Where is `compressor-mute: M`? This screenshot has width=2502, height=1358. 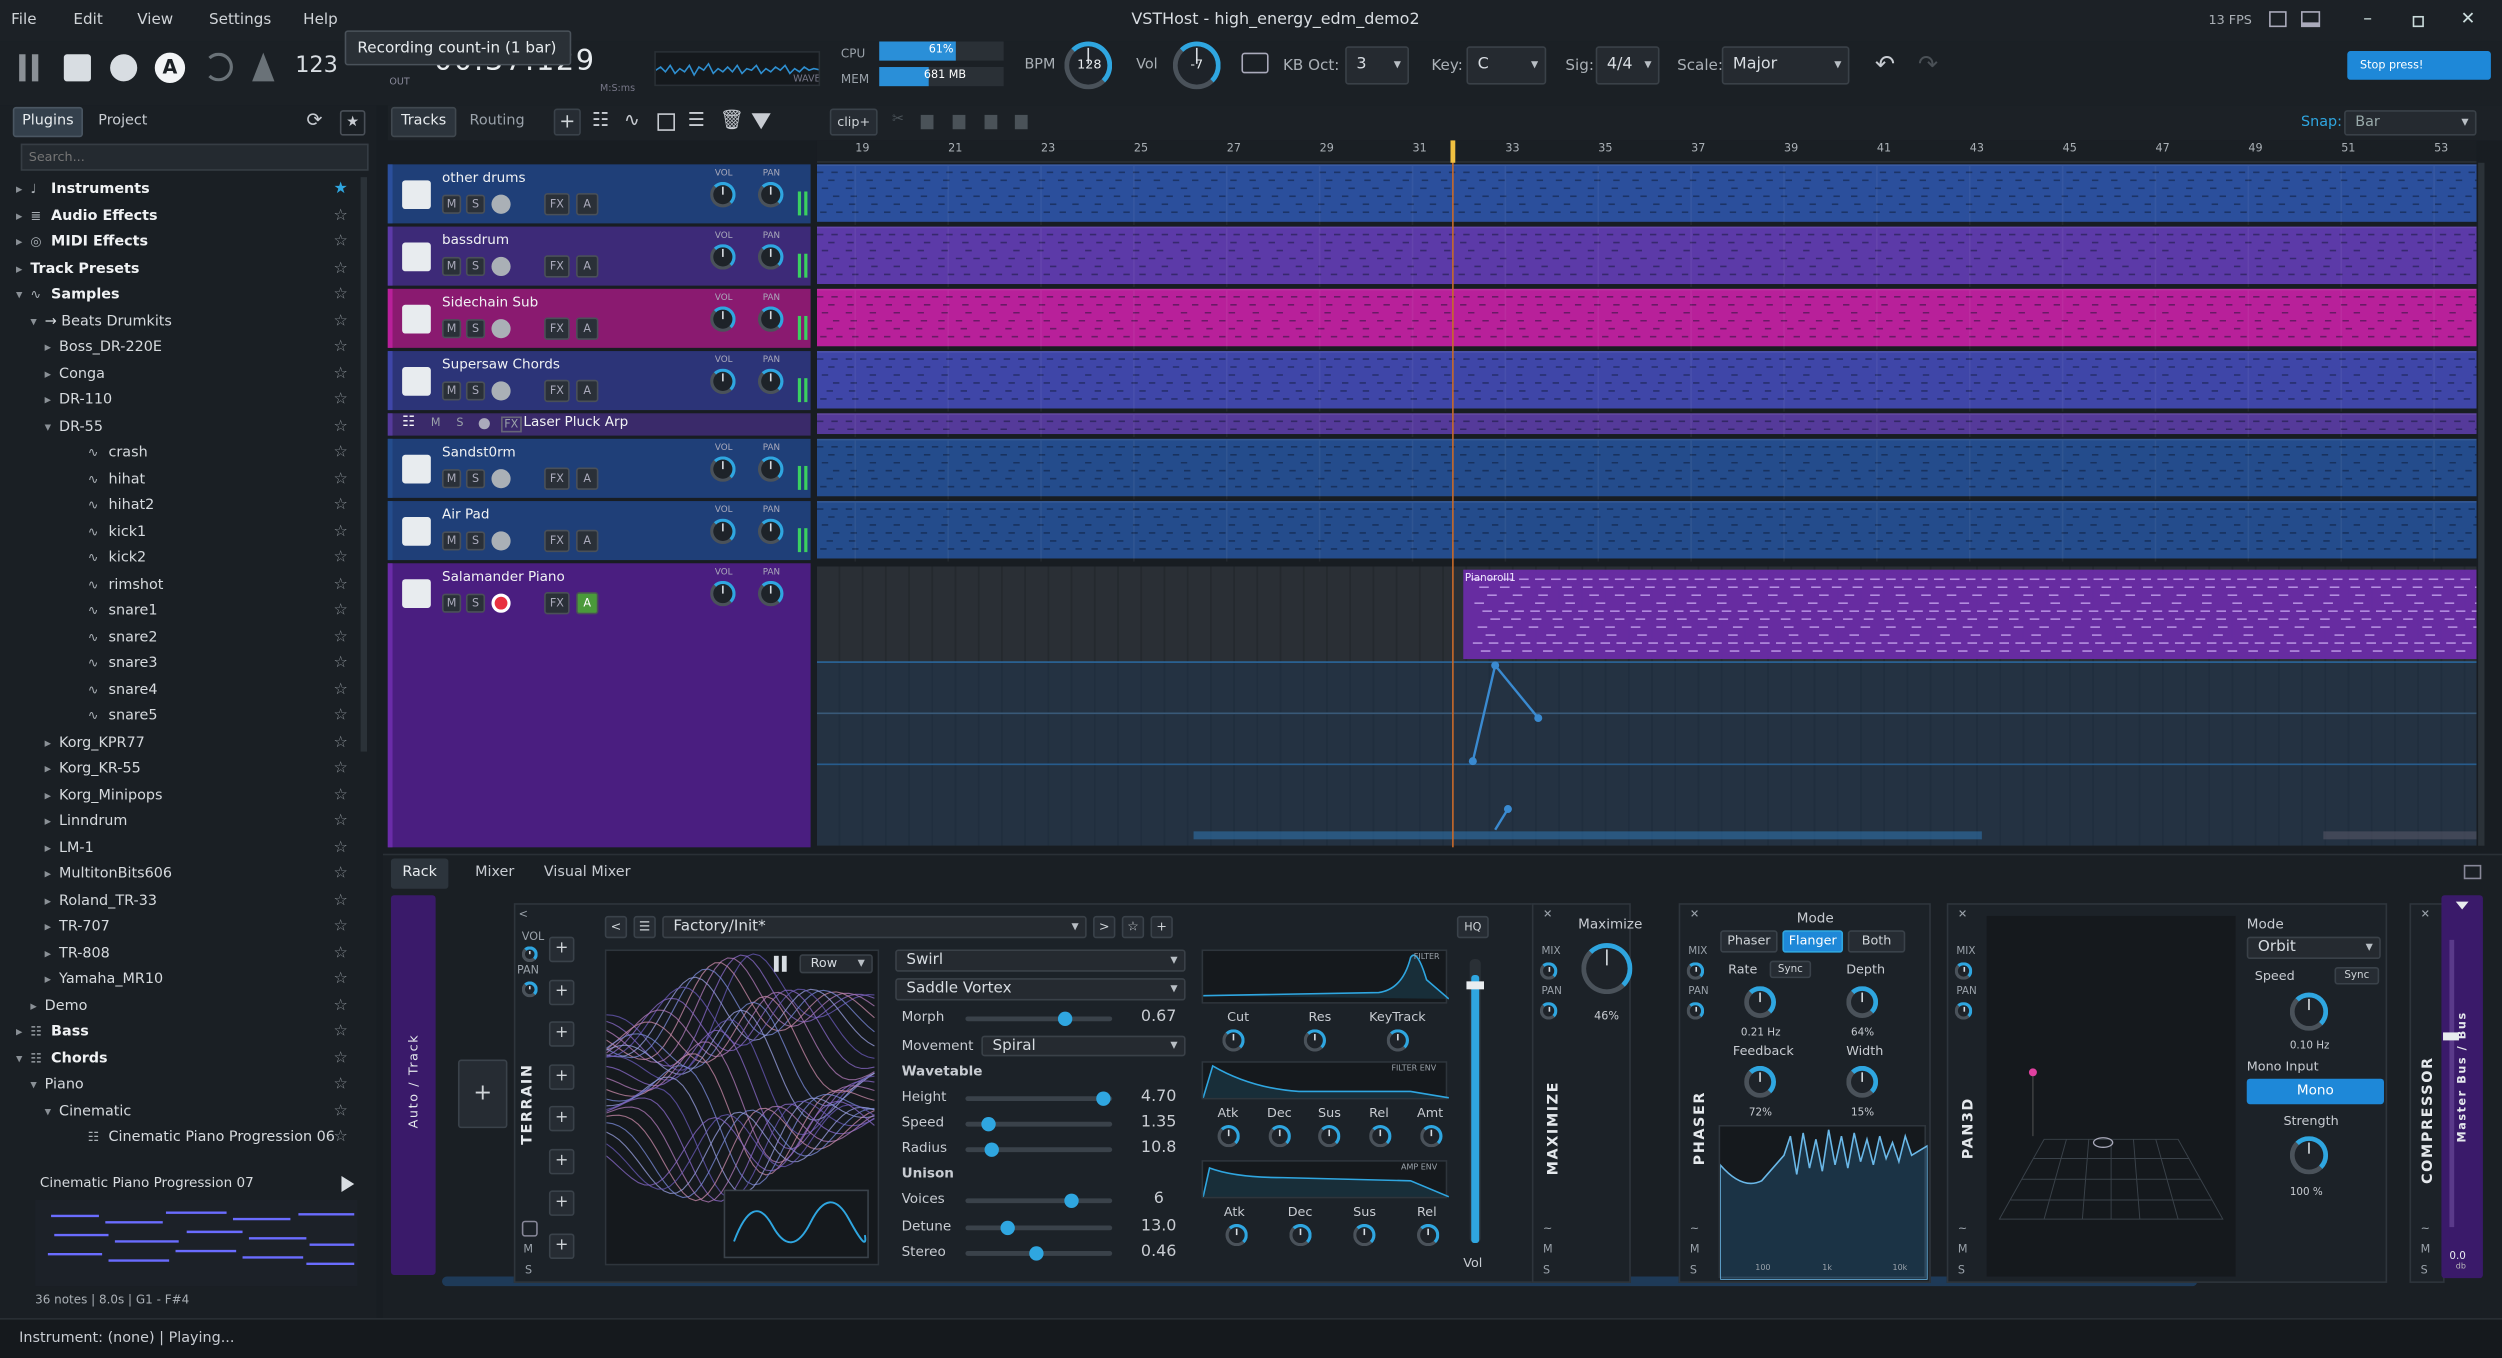
compressor-mute: M is located at coordinates (2426, 1249).